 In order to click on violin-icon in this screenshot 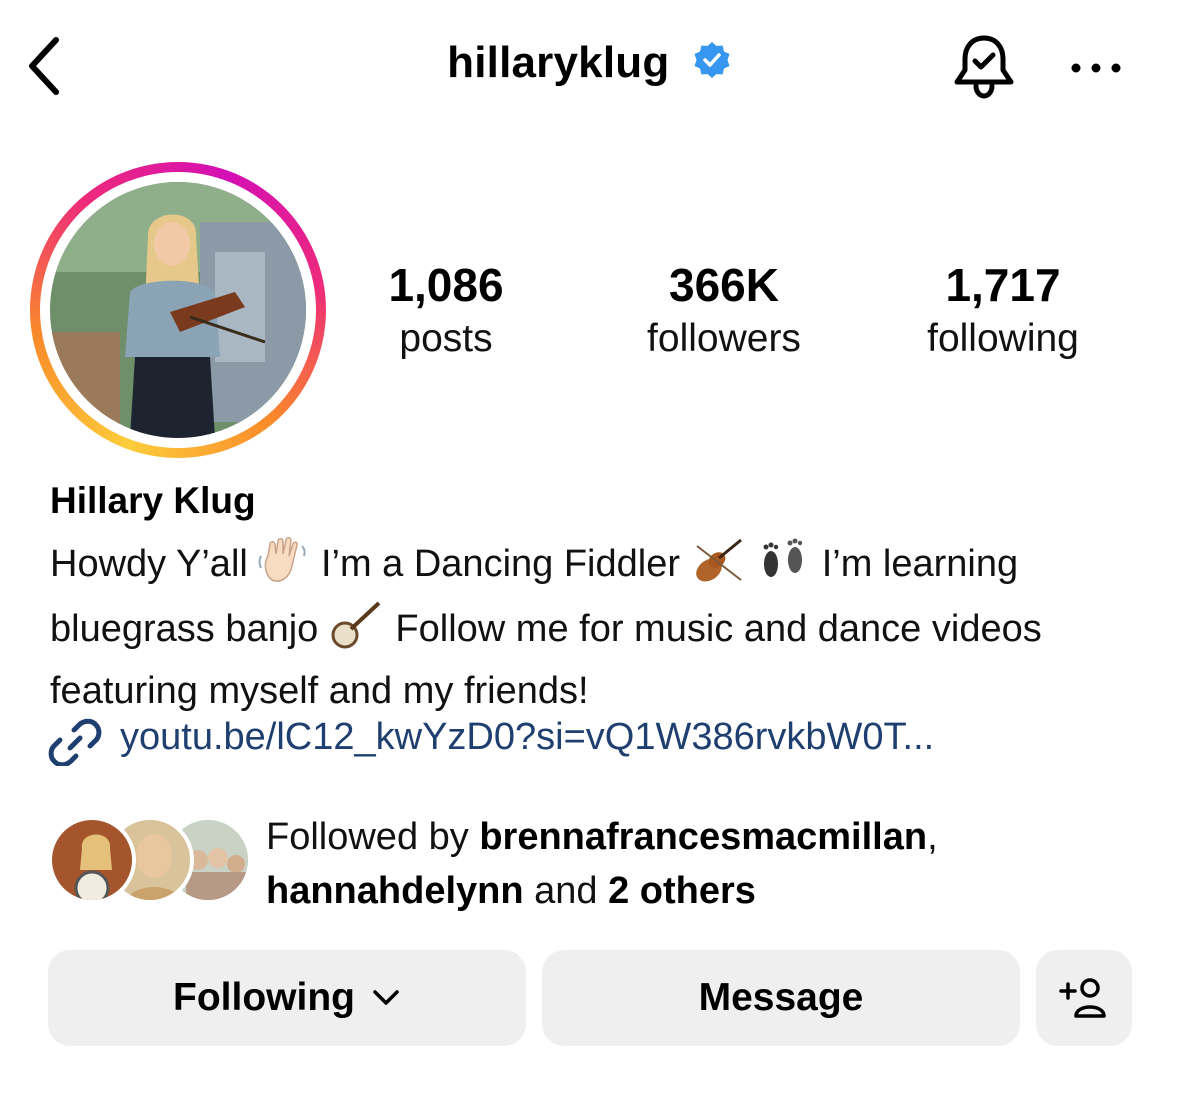, I will do `click(719, 567)`.